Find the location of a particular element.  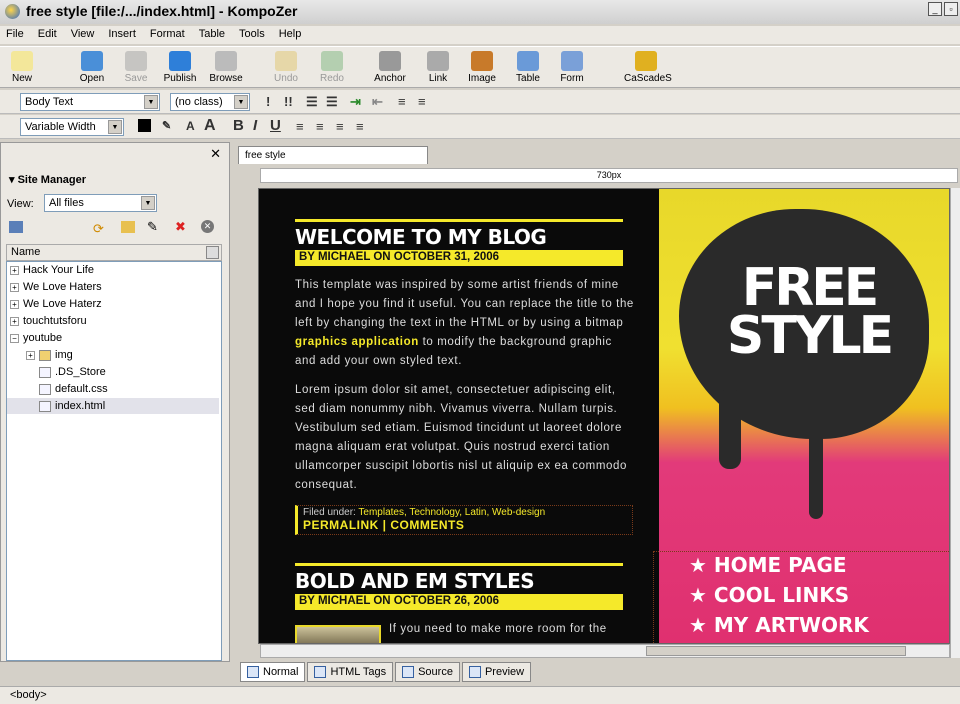

text-color-icon is located at coordinates (144, 125).